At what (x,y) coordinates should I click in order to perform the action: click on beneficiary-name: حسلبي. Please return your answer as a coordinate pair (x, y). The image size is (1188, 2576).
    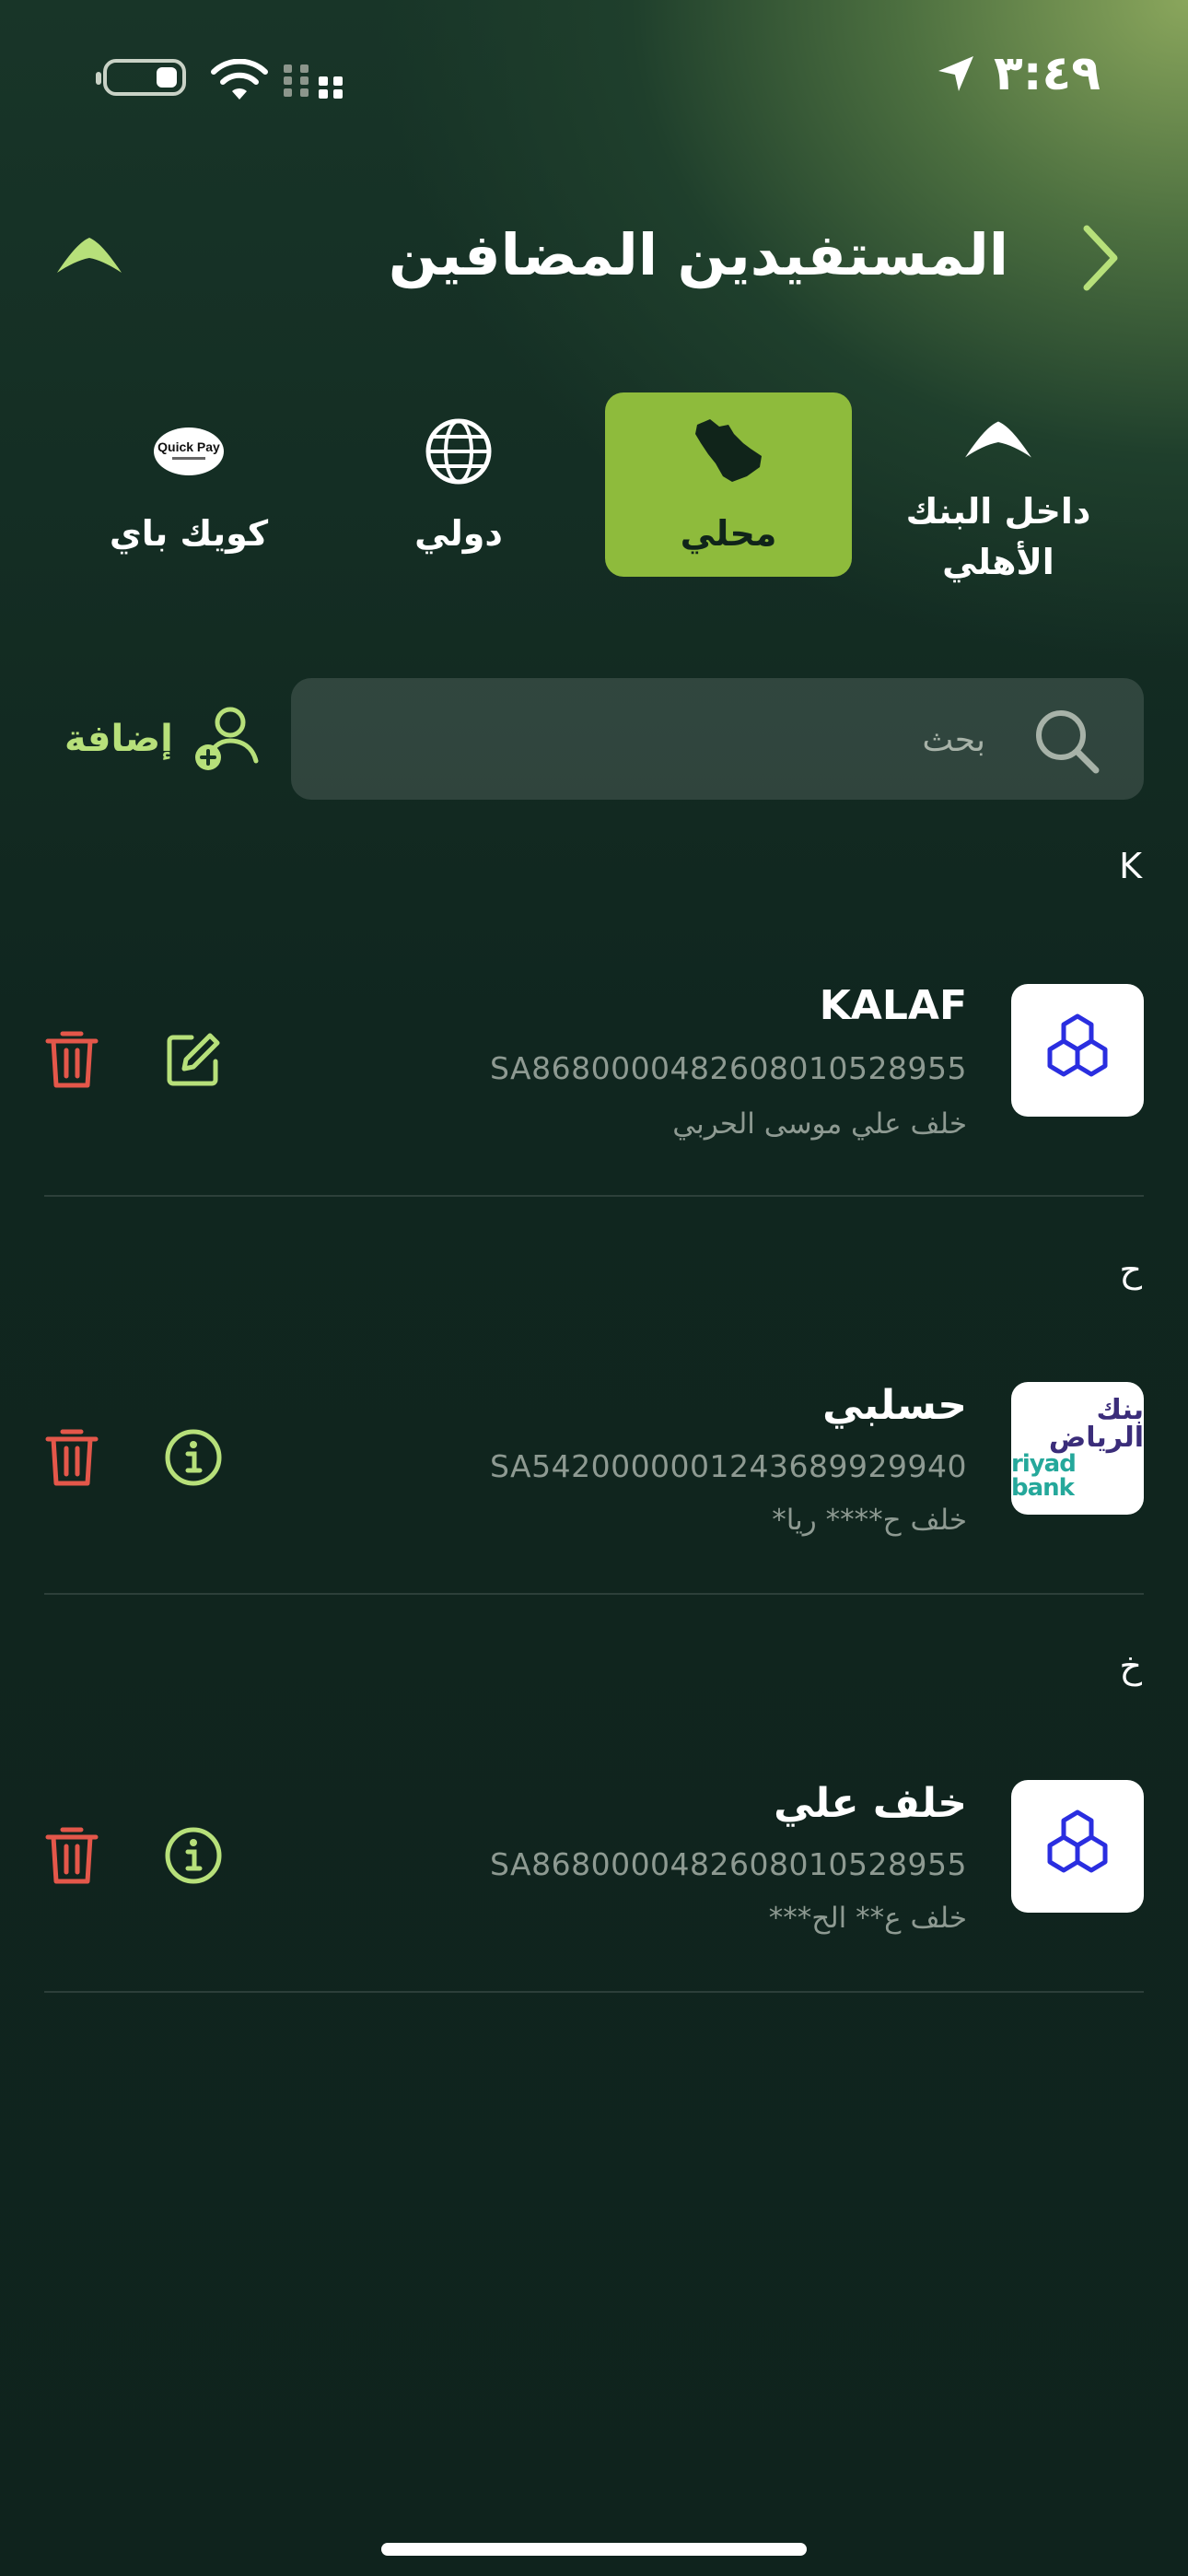
    Looking at the image, I should click on (894, 1405).